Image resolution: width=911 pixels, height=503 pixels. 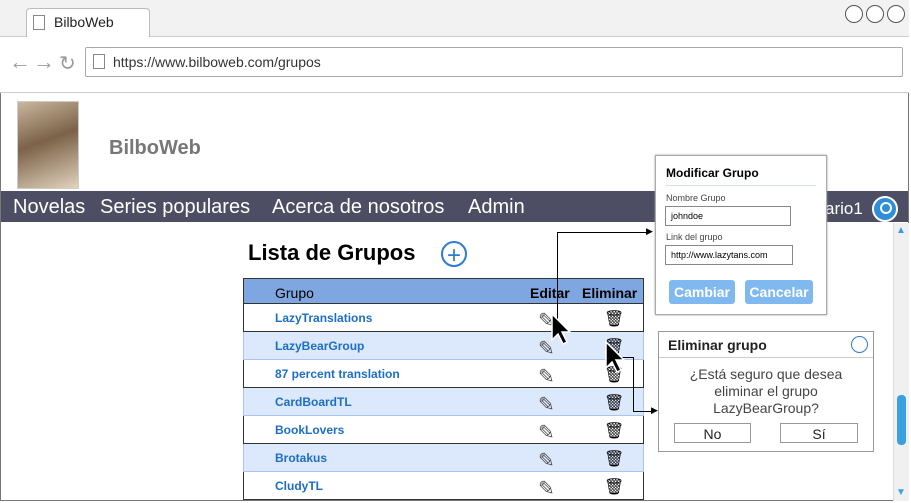 I want to click on url-text: https://www.bilboweb.com/grupos, so click(x=217, y=62).